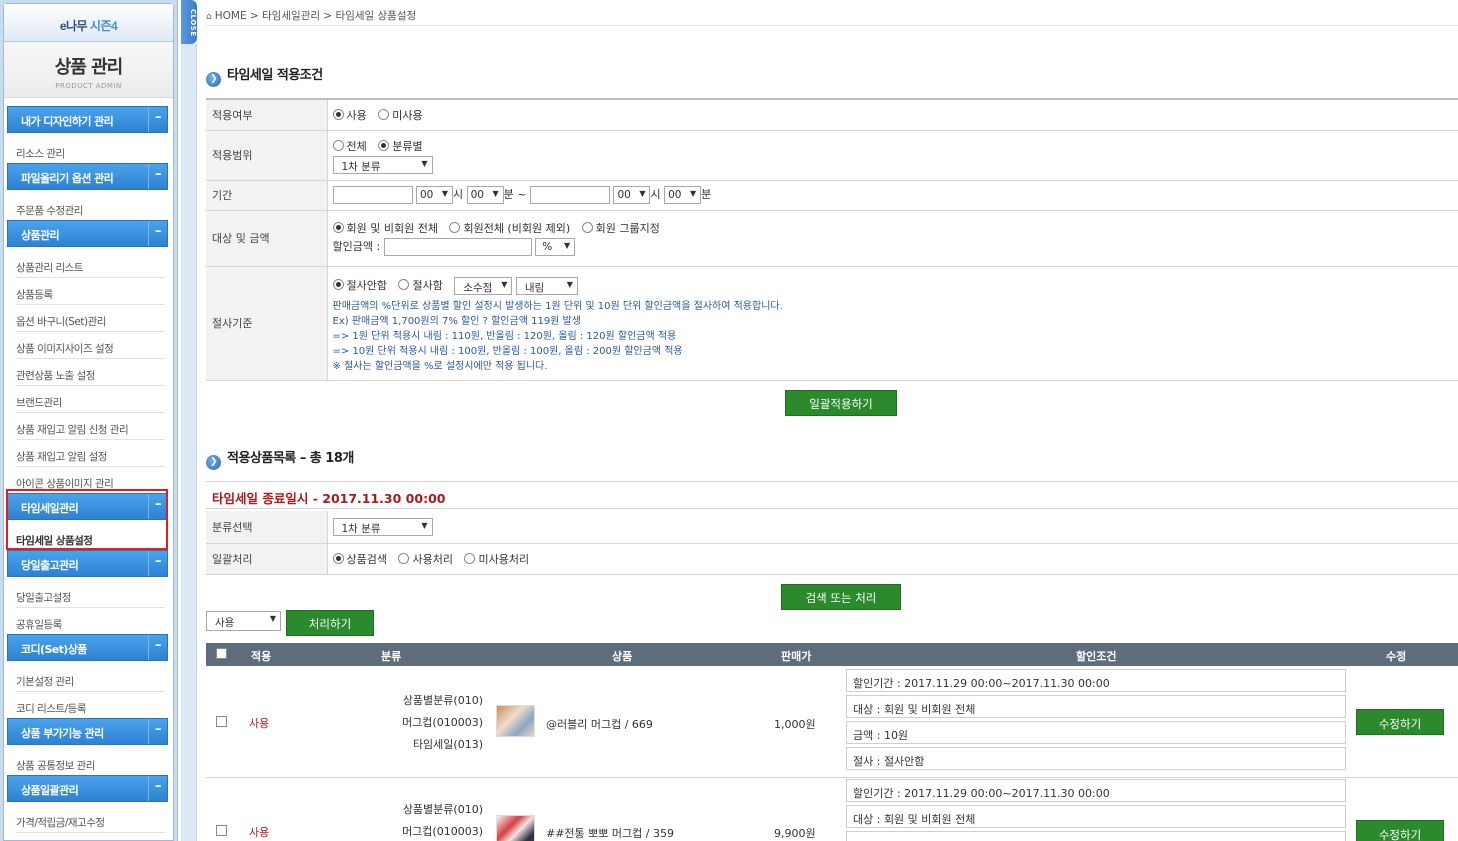  Describe the element at coordinates (189, 22) in the screenshot. I see `sidebar-close-tab: CLOSE` at that location.